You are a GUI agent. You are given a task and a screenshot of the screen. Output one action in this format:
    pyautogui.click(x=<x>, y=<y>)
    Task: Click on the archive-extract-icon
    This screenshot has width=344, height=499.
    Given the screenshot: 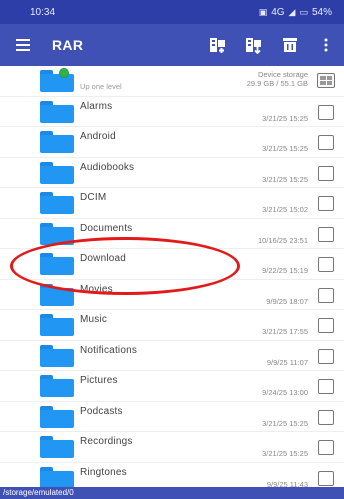 What is the action you would take?
    pyautogui.click(x=254, y=45)
    